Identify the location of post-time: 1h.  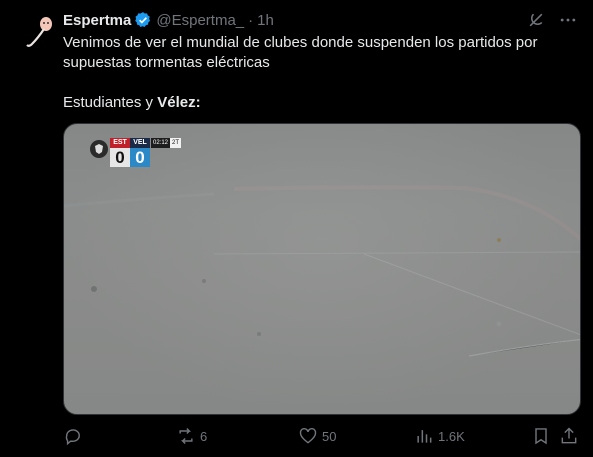
(265, 20).